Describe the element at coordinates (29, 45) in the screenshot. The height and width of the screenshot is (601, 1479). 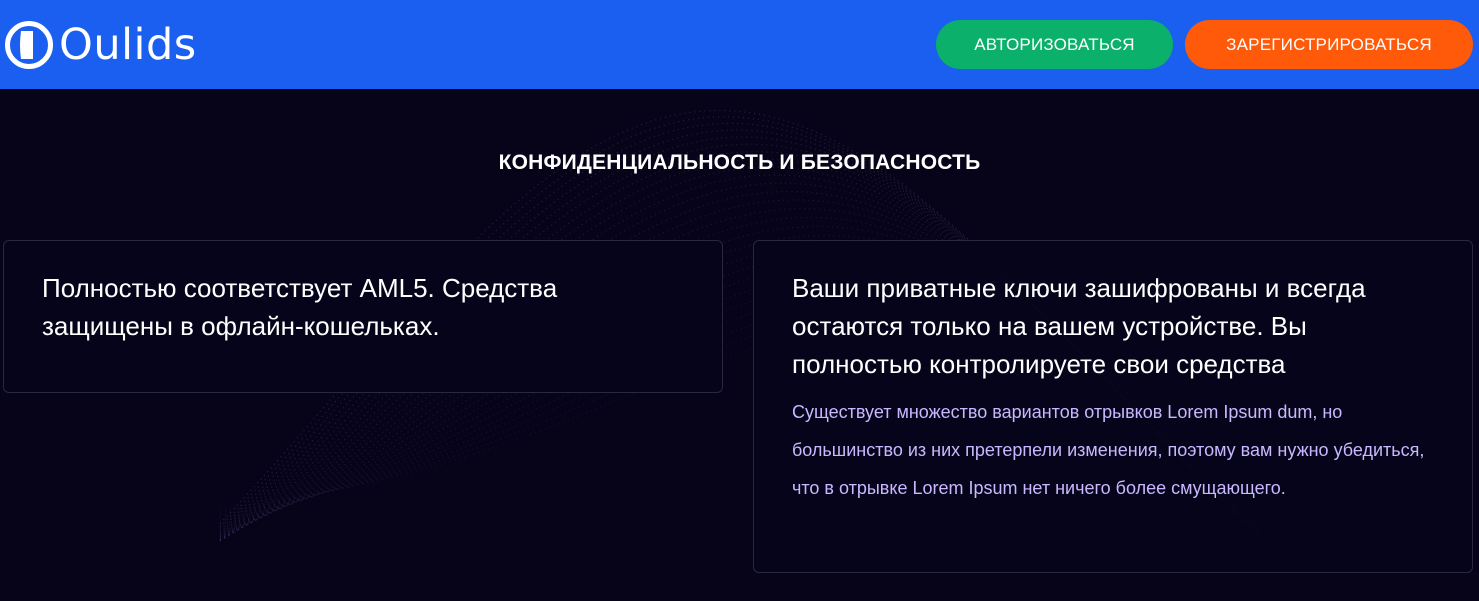
I see `ring-logo-icon` at that location.